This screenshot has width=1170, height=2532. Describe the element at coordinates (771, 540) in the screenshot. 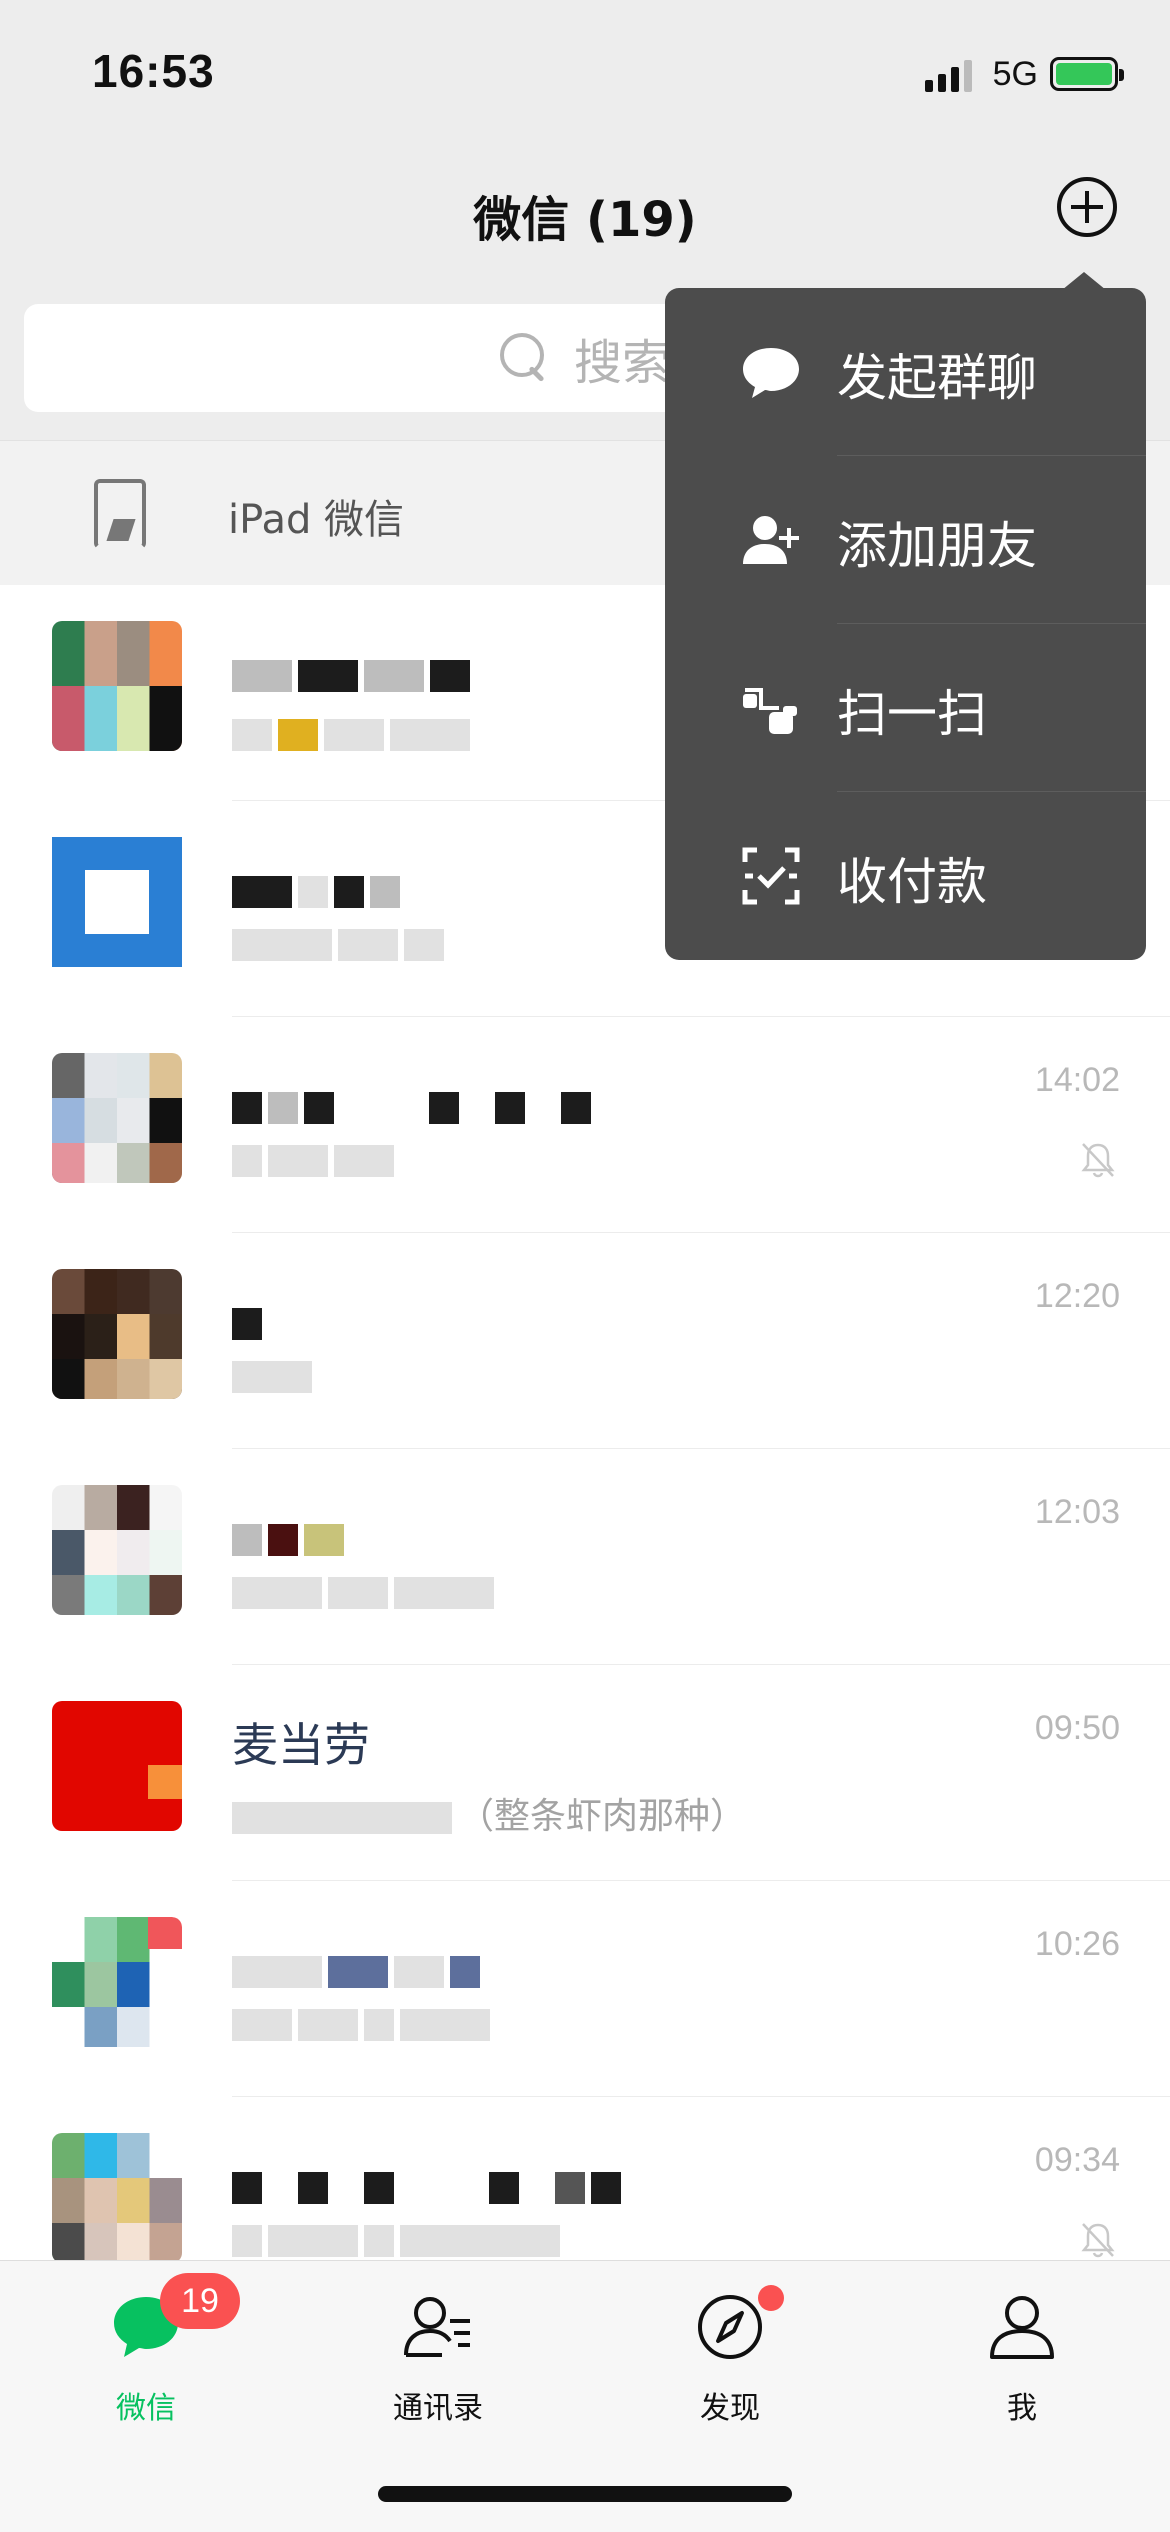

I see `add-friend-icon` at that location.